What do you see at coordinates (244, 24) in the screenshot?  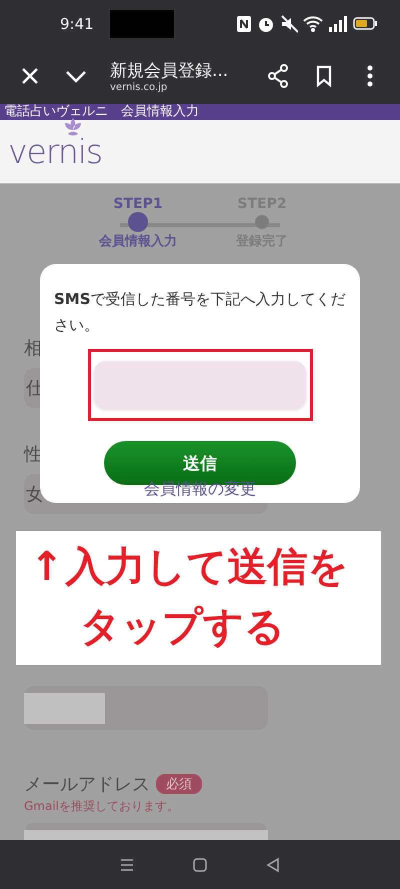 I see `nfc-icon` at bounding box center [244, 24].